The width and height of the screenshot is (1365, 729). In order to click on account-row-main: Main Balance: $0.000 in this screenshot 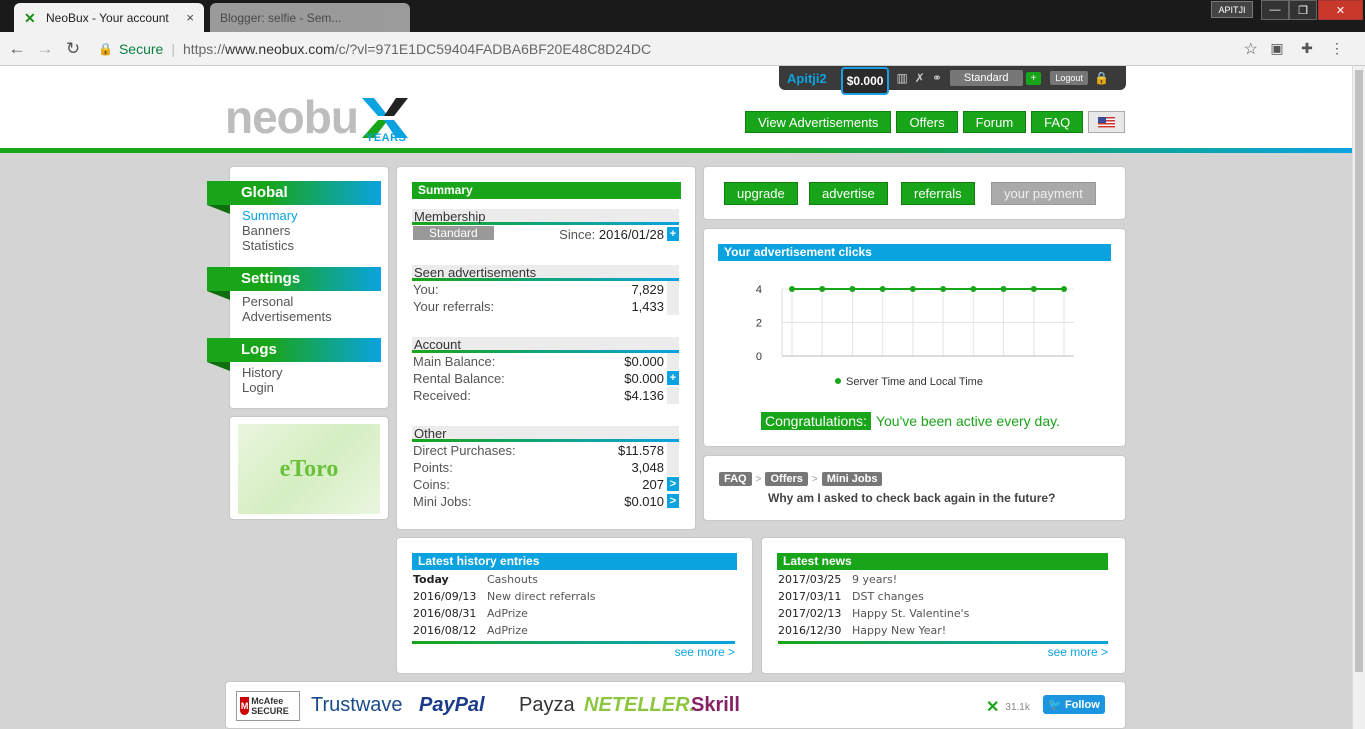, I will do `click(545, 361)`.